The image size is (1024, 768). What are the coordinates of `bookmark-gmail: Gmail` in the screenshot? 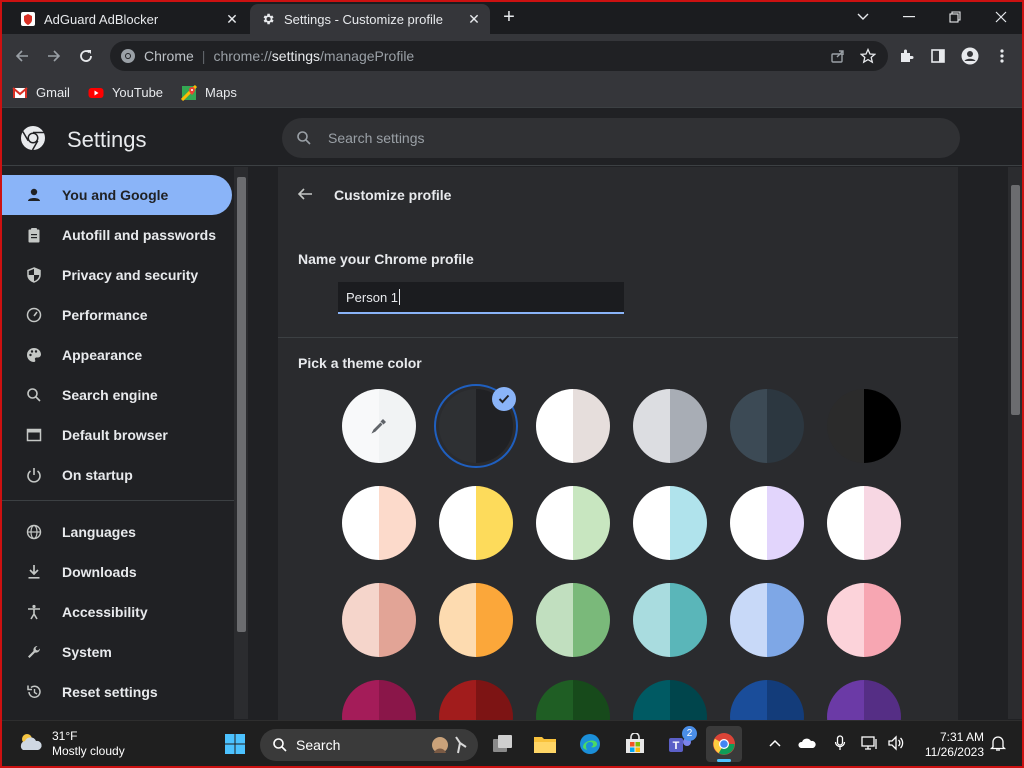 It's located at (41, 93).